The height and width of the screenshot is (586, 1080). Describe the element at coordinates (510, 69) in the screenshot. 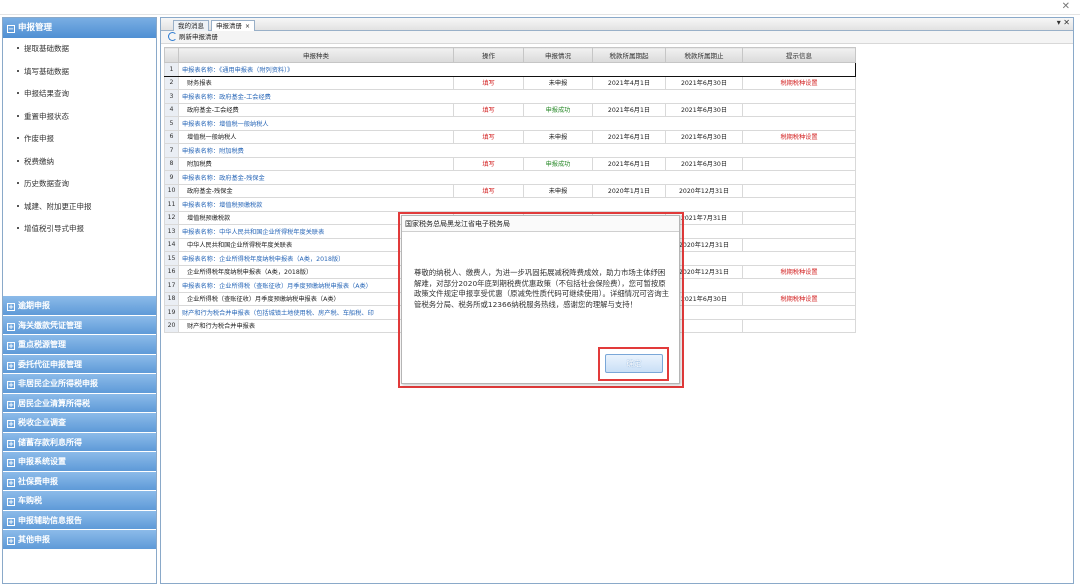

I see `table-row: 1 申报表名称：《通用申报表（附列资料）》` at that location.